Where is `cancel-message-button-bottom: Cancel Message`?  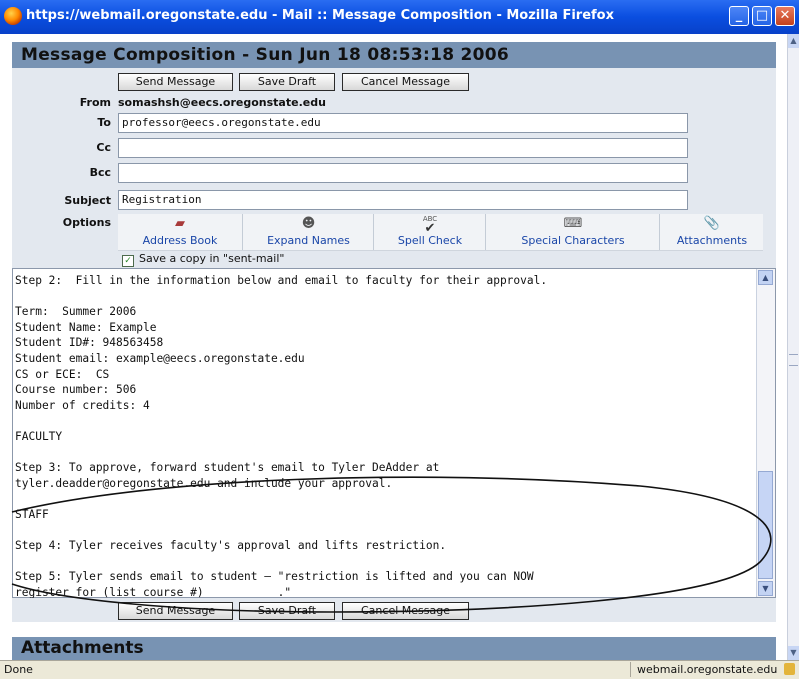 cancel-message-button-bottom: Cancel Message is located at coordinates (405, 611).